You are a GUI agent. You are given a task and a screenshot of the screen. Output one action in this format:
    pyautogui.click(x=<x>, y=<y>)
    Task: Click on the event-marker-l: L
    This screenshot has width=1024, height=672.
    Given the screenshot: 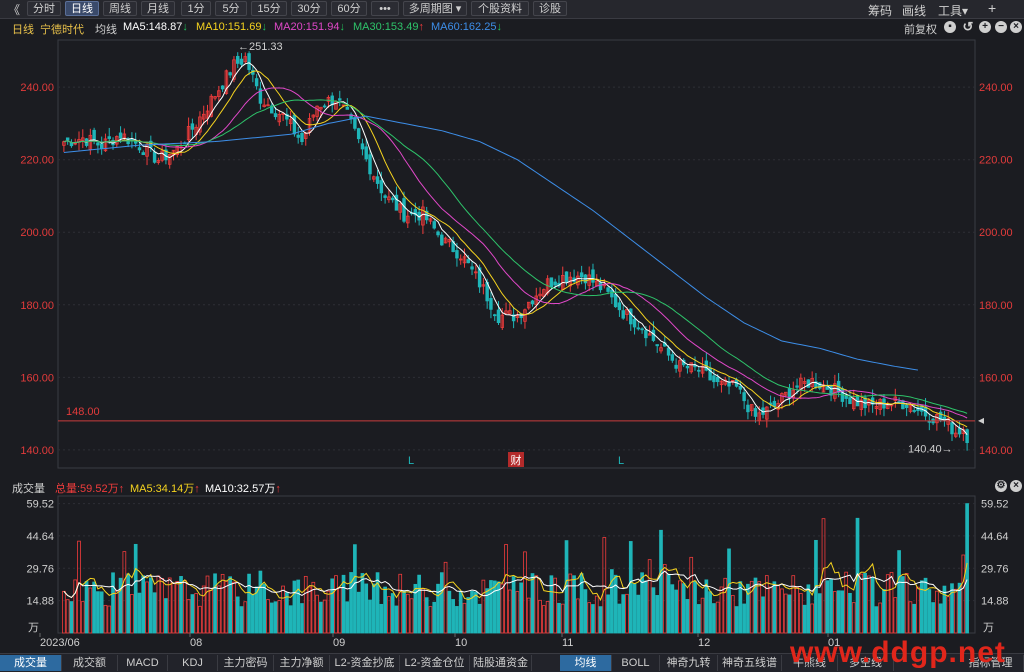 What is the action you would take?
    pyautogui.click(x=621, y=461)
    